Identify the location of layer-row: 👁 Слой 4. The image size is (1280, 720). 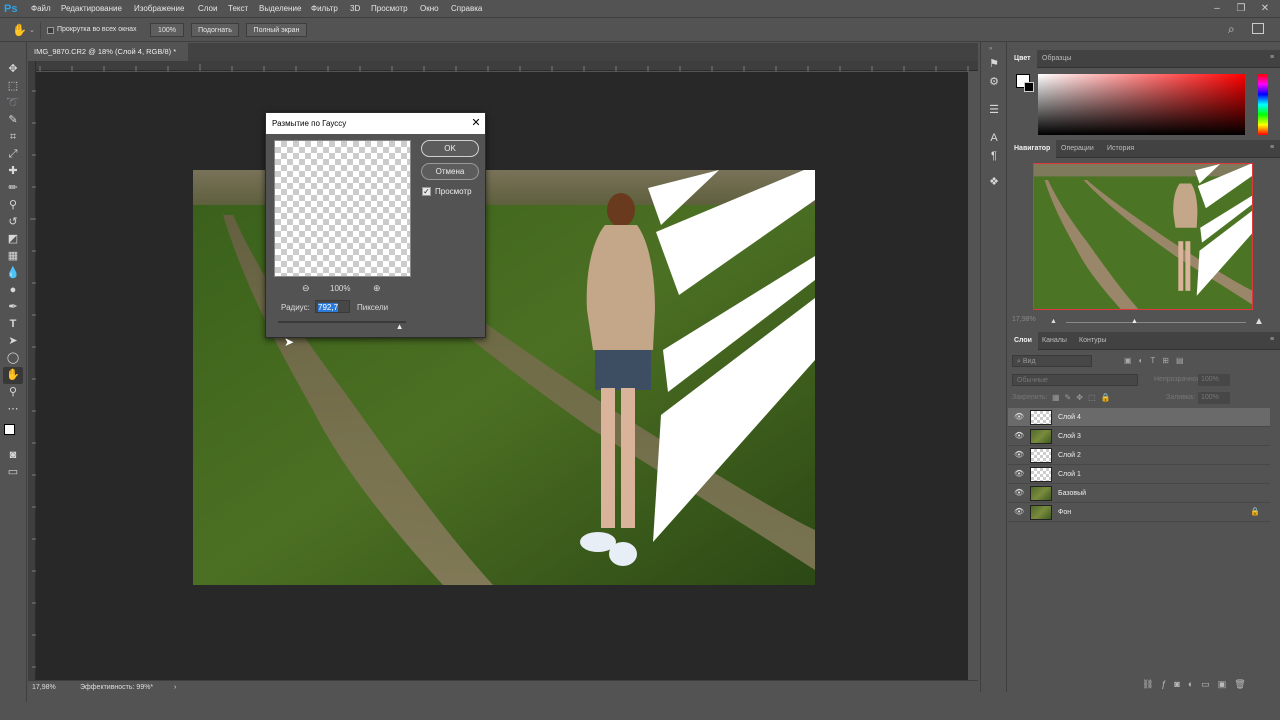
(1139, 417).